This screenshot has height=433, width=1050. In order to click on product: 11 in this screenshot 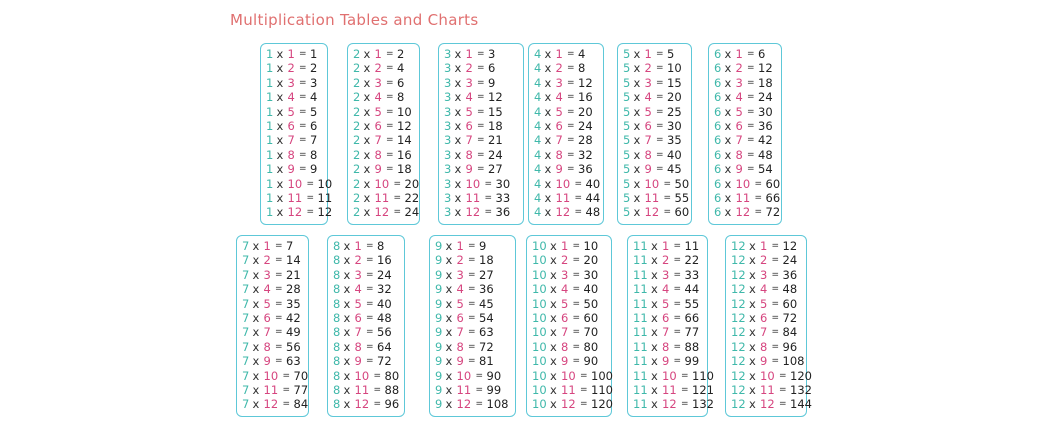, I will do `click(325, 197)`.